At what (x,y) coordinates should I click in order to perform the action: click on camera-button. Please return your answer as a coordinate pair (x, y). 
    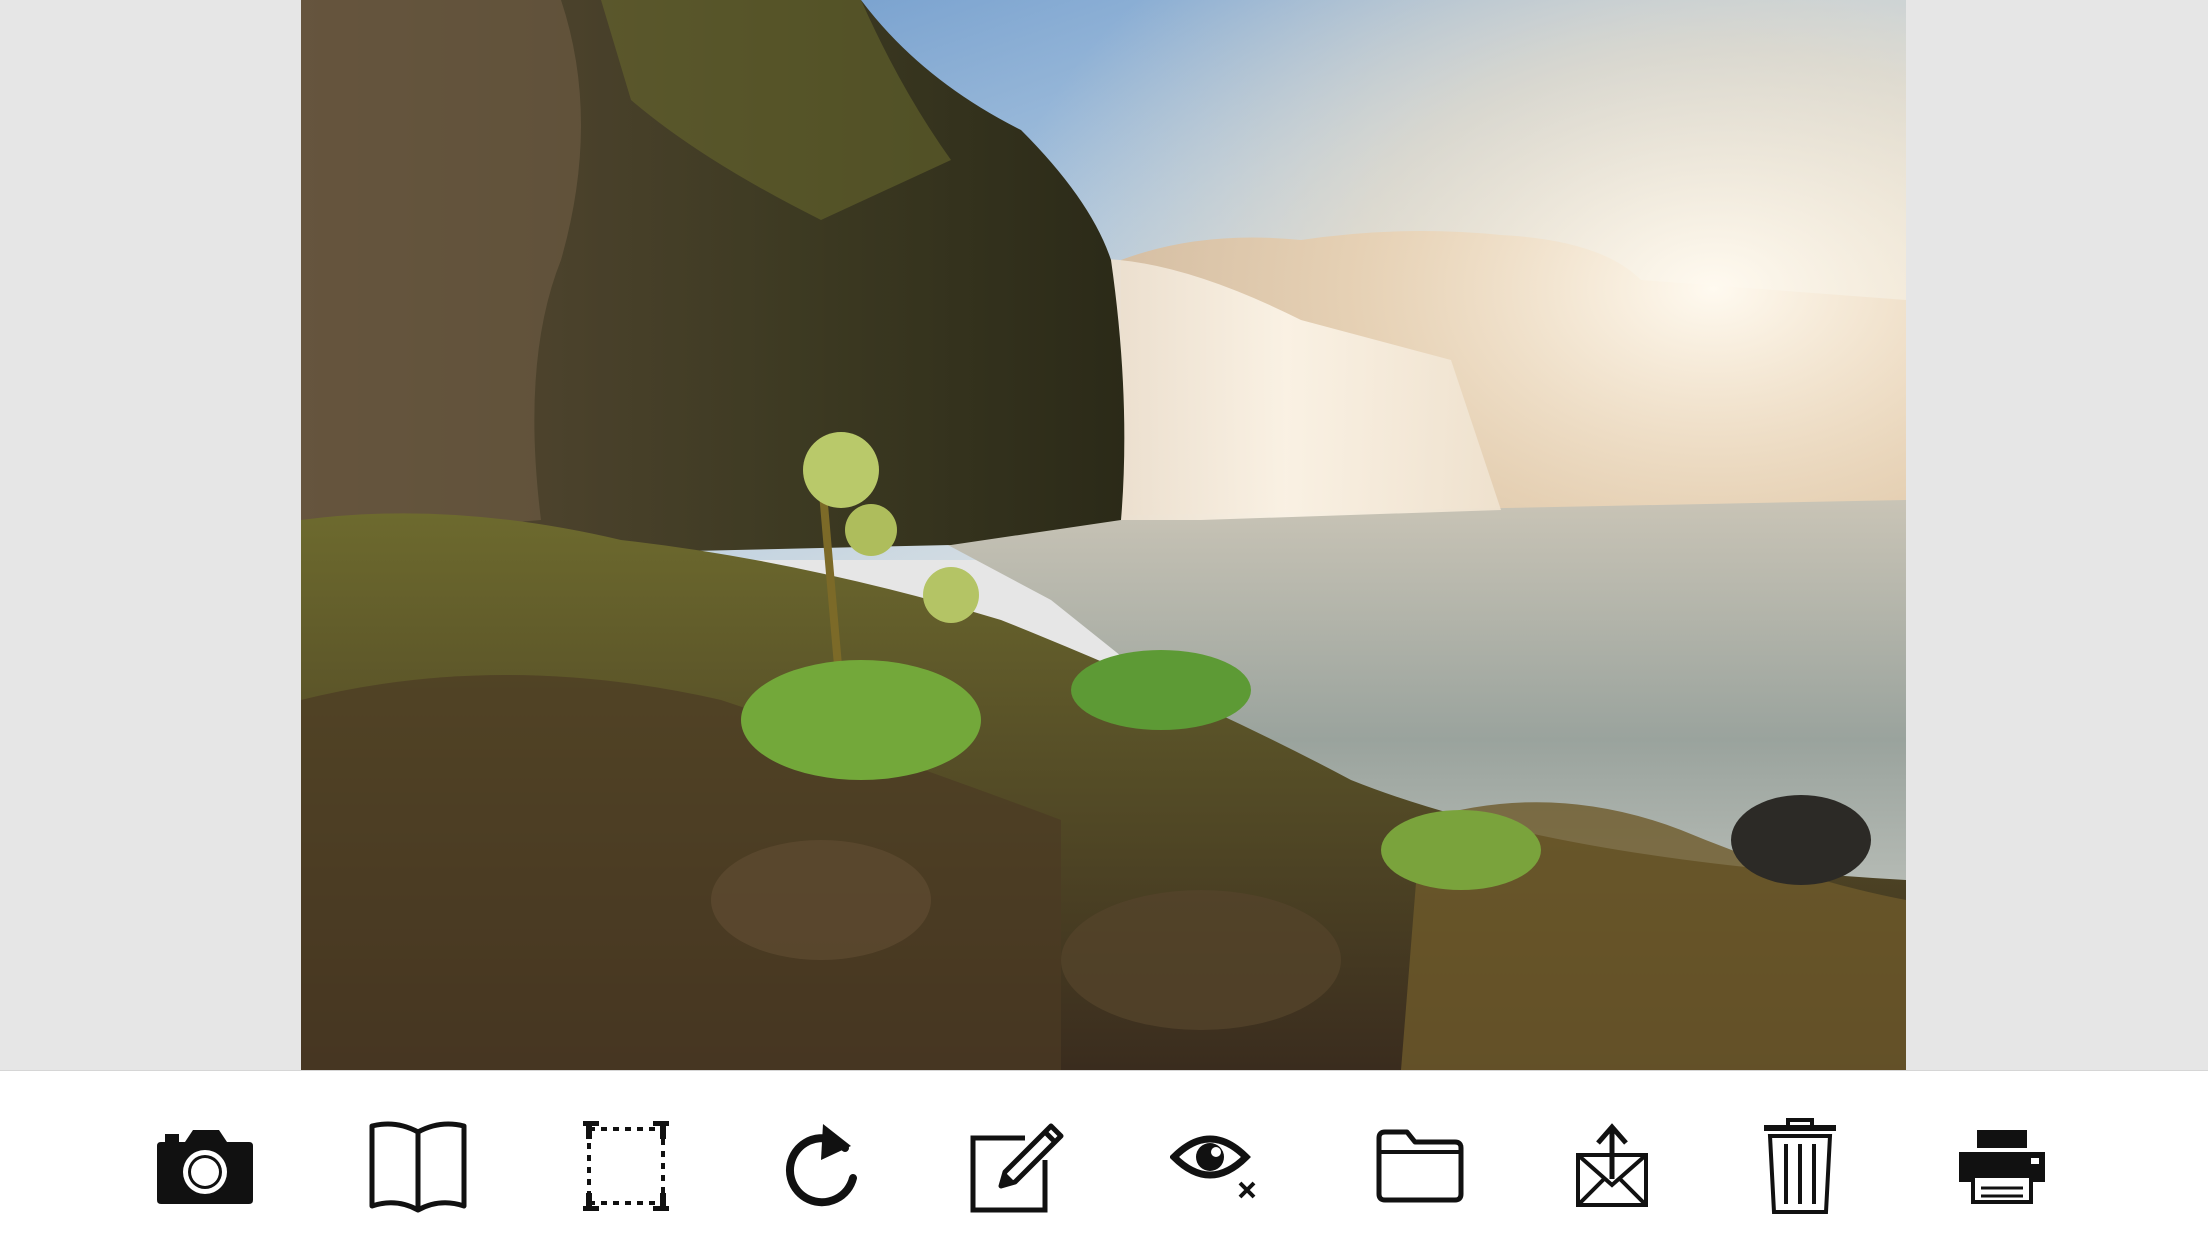
    Looking at the image, I should click on (205, 1166).